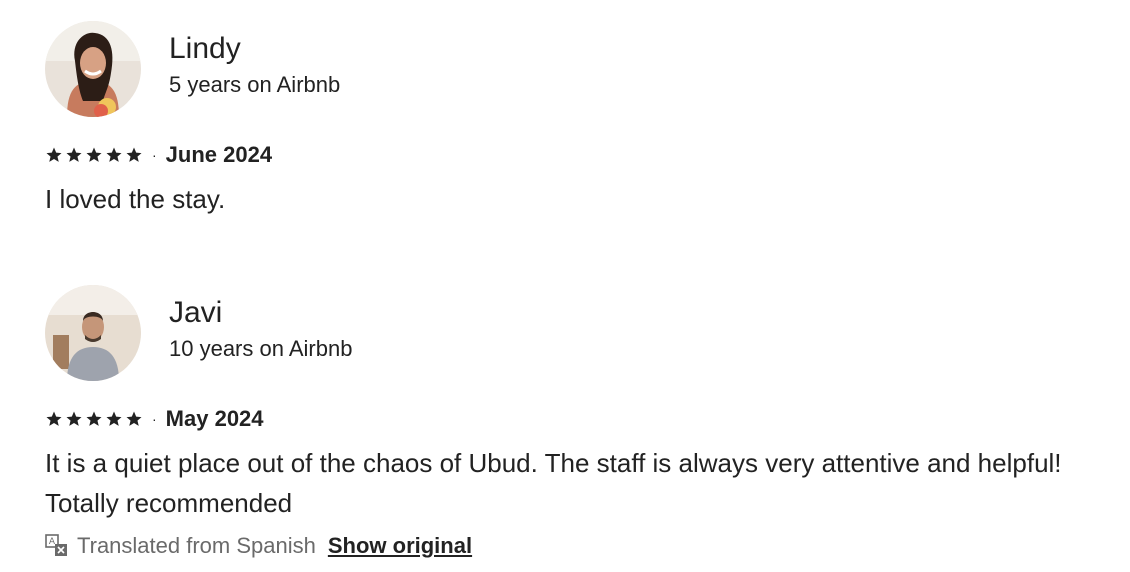 Image resolution: width=1130 pixels, height=572 pixels. I want to click on svg-text: A, so click(52, 542).